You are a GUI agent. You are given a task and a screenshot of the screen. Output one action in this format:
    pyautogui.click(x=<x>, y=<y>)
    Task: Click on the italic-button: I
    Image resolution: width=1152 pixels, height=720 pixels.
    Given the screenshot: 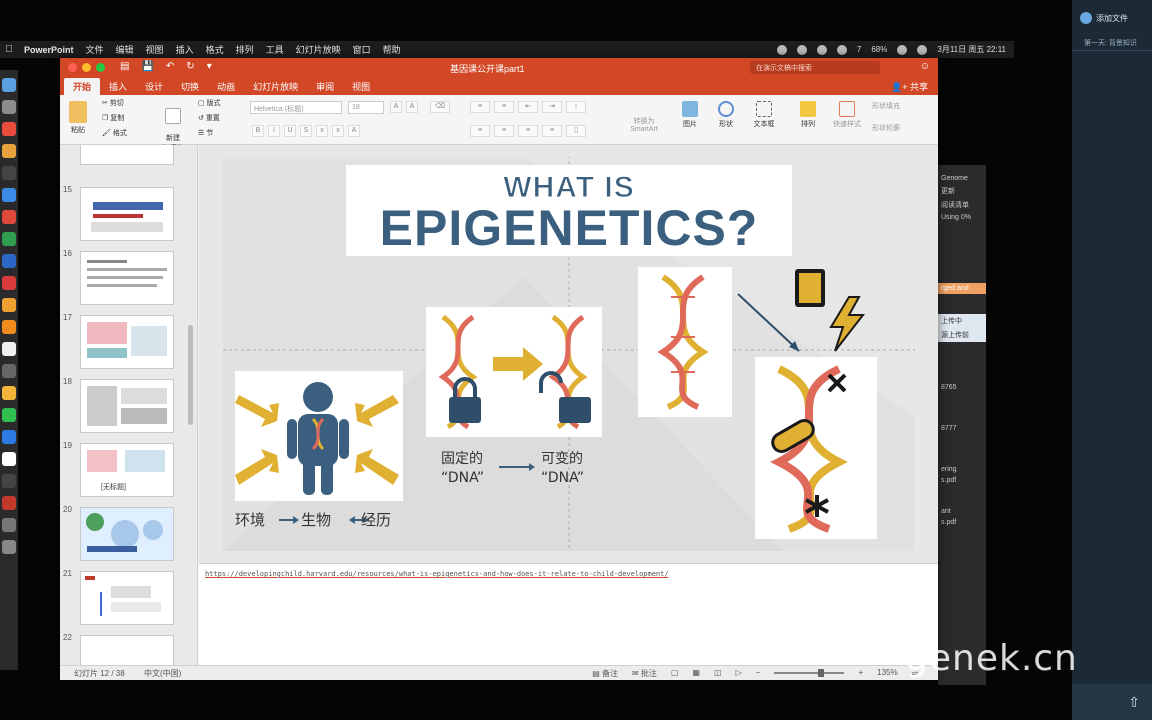 What is the action you would take?
    pyautogui.click(x=274, y=131)
    